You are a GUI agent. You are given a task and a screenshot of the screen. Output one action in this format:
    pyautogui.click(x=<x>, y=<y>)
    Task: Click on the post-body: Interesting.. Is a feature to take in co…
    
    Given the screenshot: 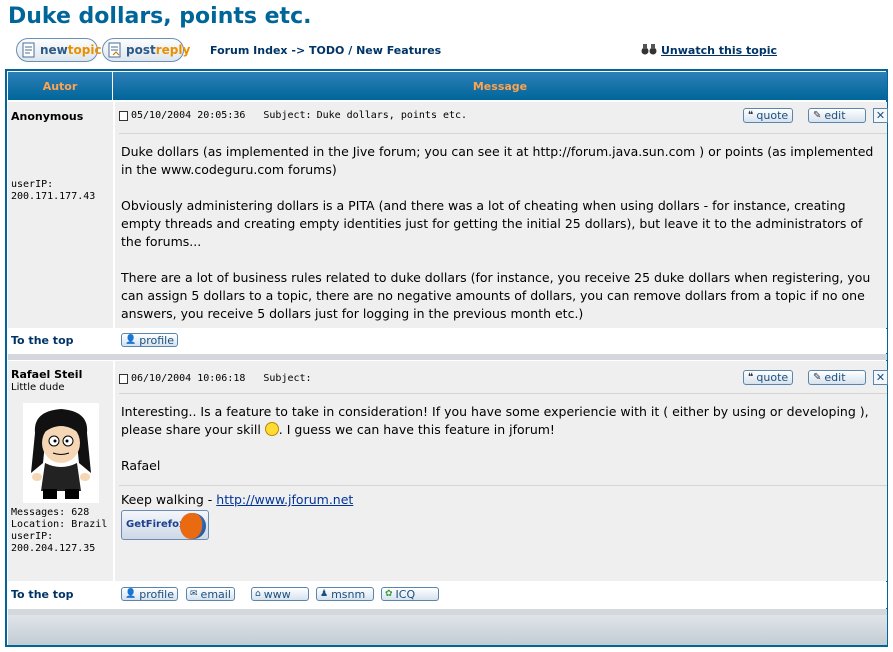 What is the action you would take?
    pyautogui.click(x=503, y=439)
    